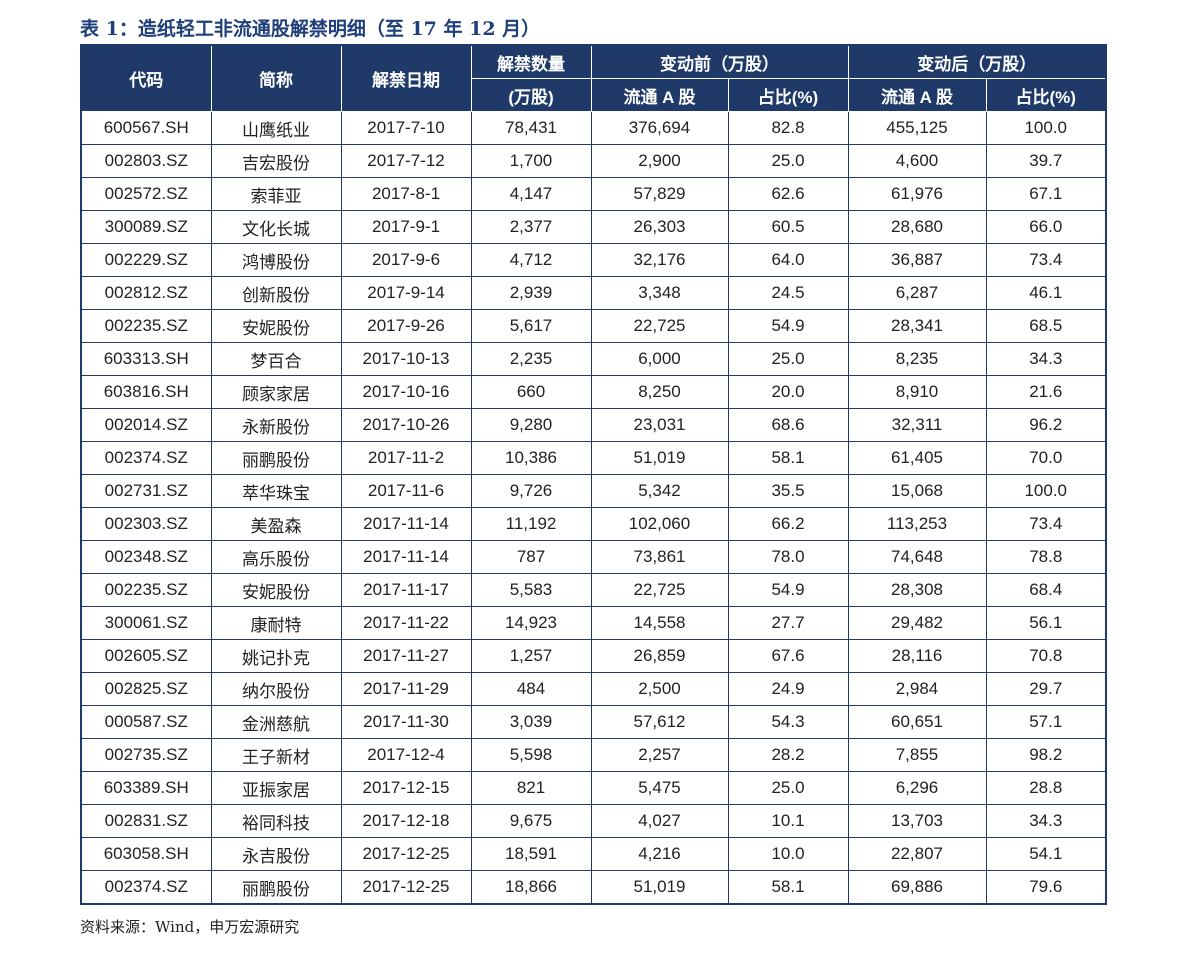 The height and width of the screenshot is (959, 1191). I want to click on cell-name: 吉宏股份, so click(276, 161).